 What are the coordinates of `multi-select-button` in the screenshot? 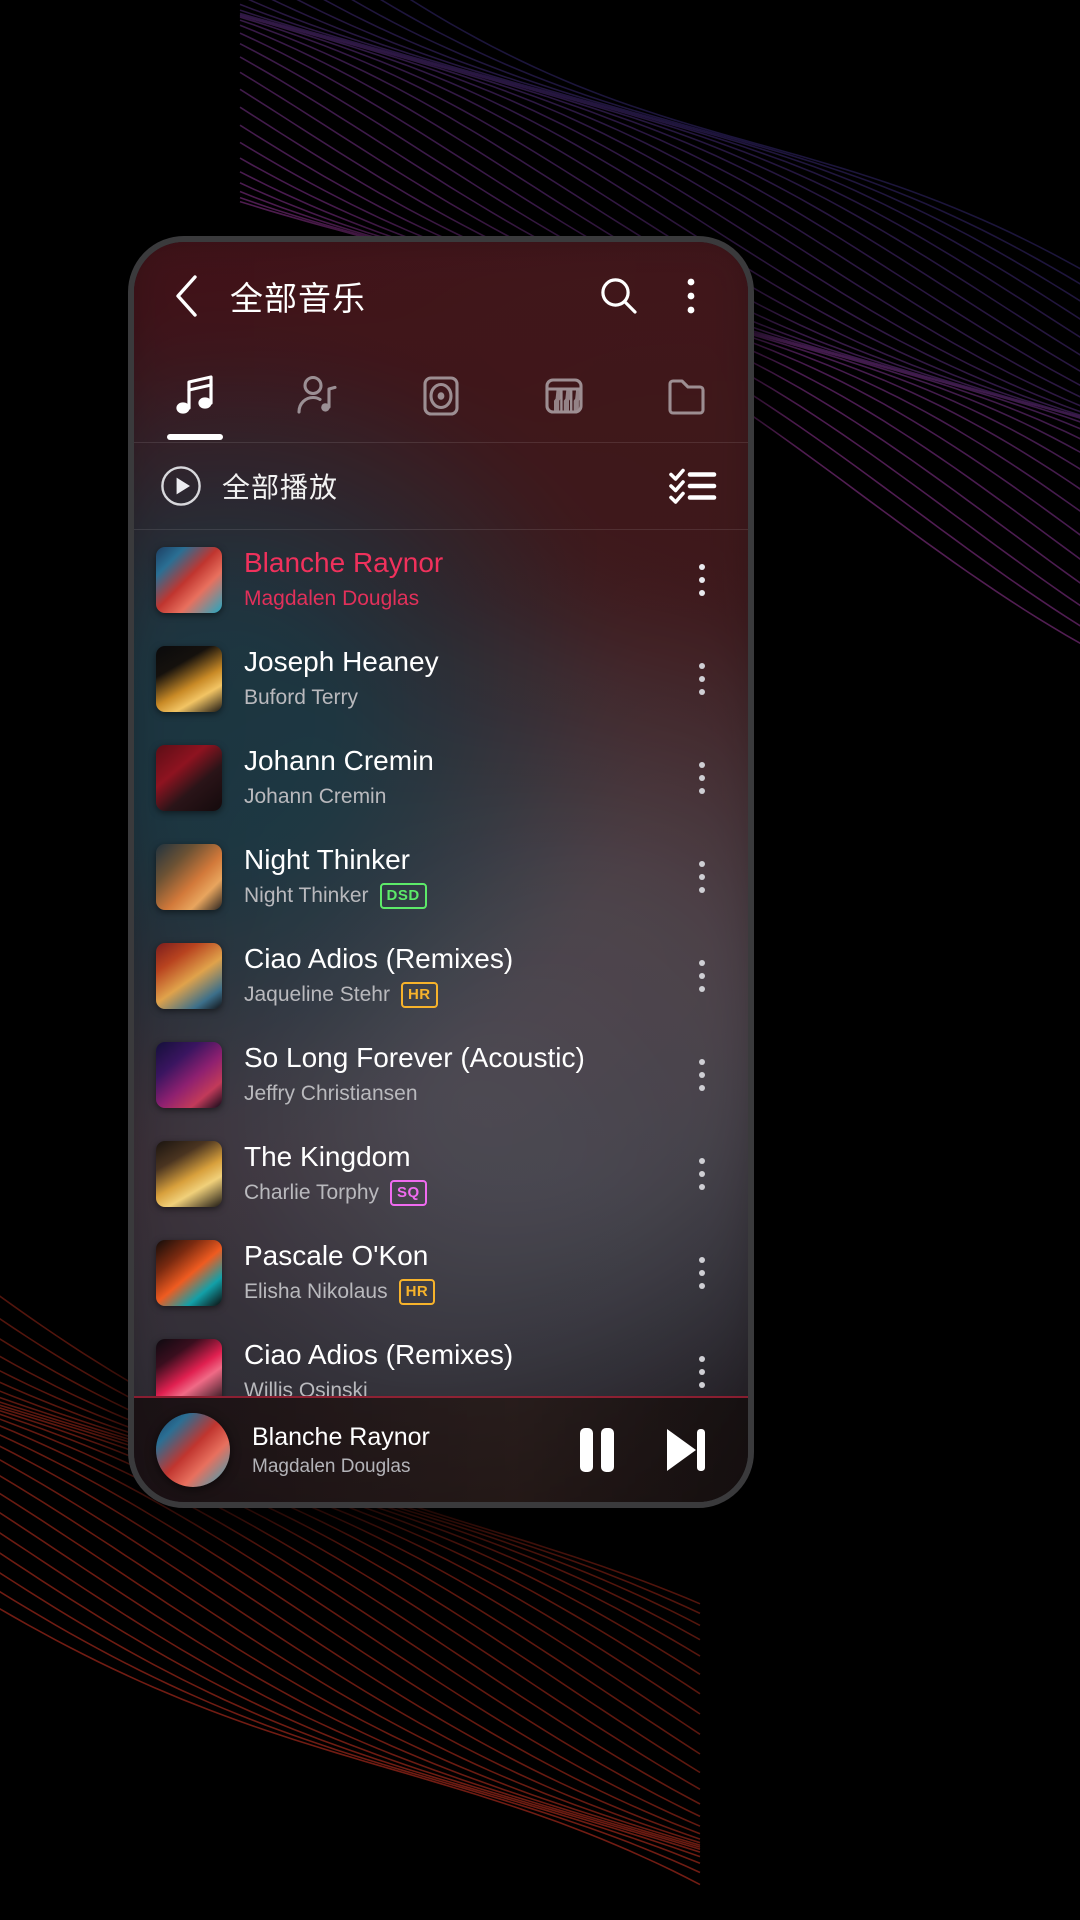 It's located at (693, 486).